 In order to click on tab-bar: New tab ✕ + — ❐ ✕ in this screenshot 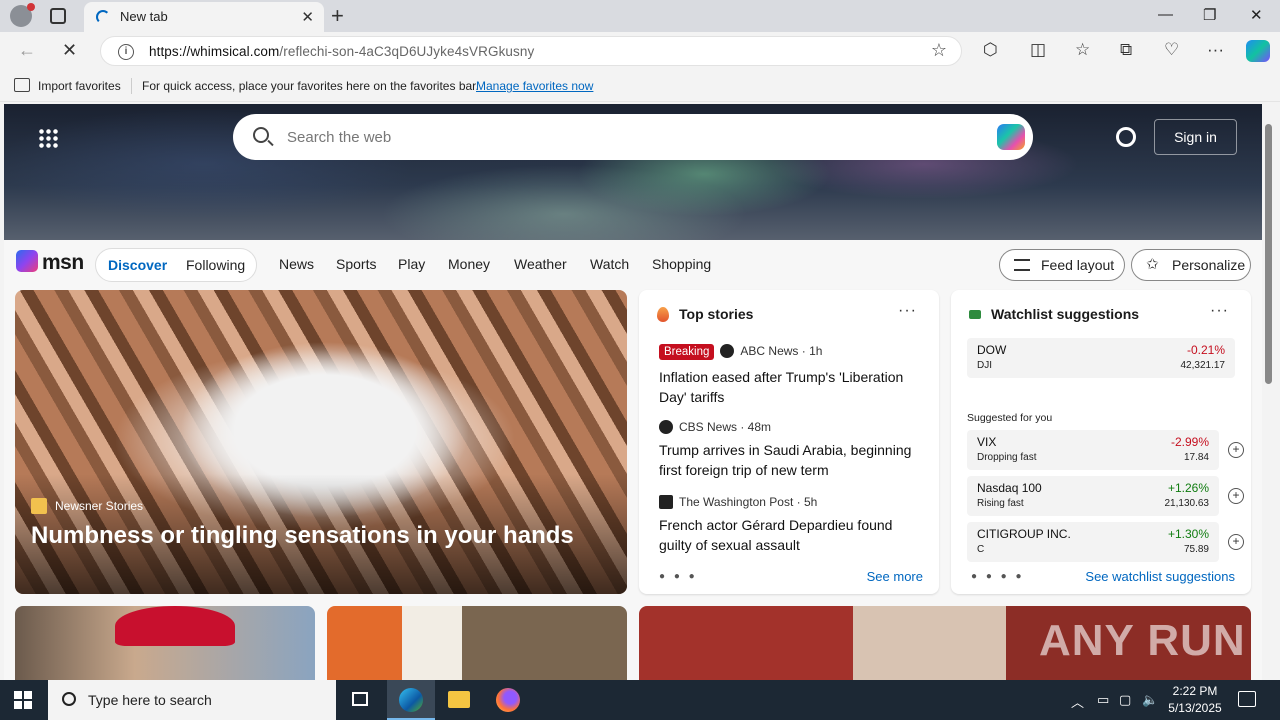, I will do `click(640, 16)`.